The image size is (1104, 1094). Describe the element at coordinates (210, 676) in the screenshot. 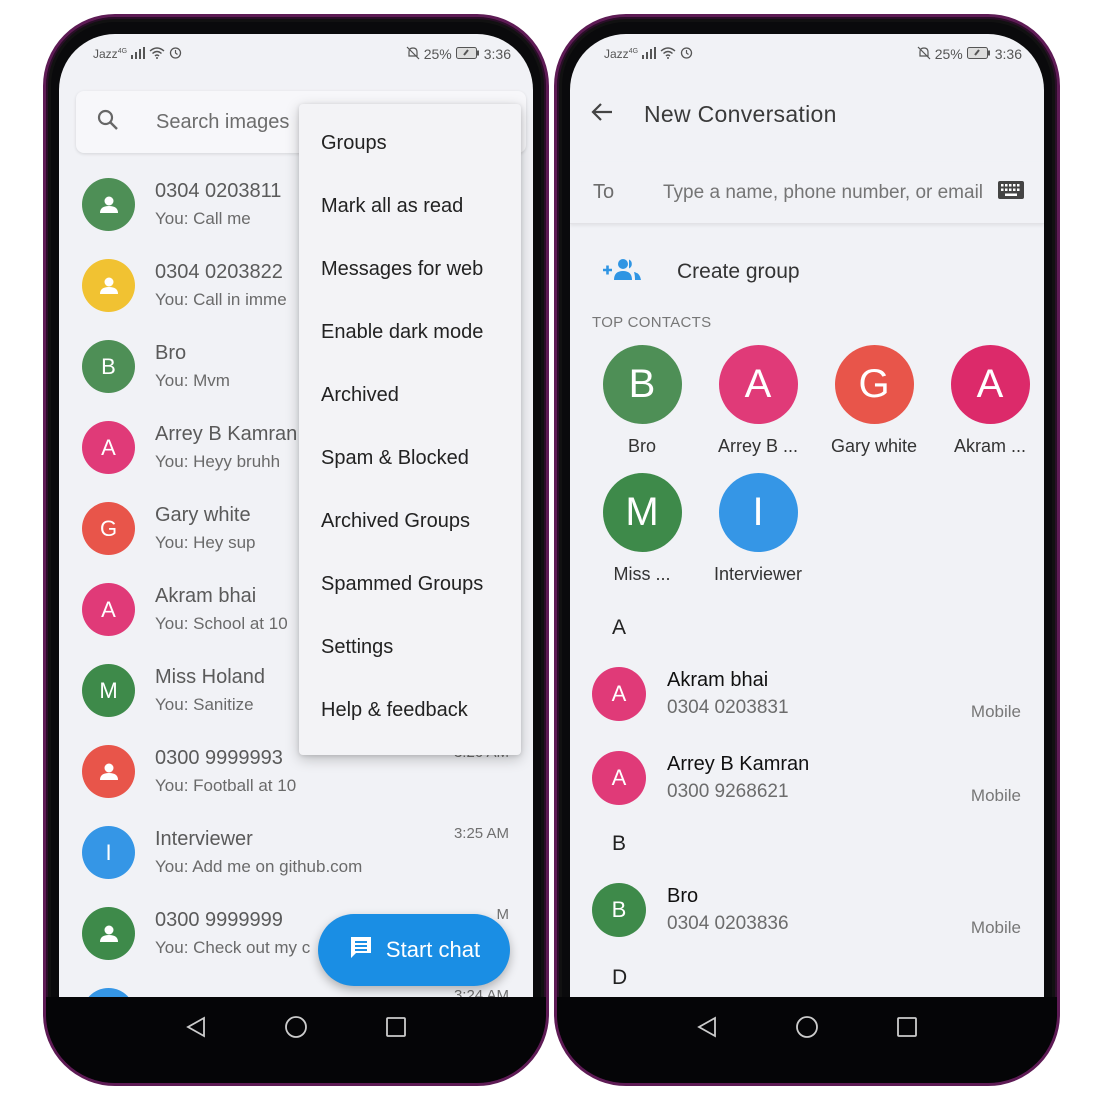

I see `conversation-name: Miss Holand` at that location.